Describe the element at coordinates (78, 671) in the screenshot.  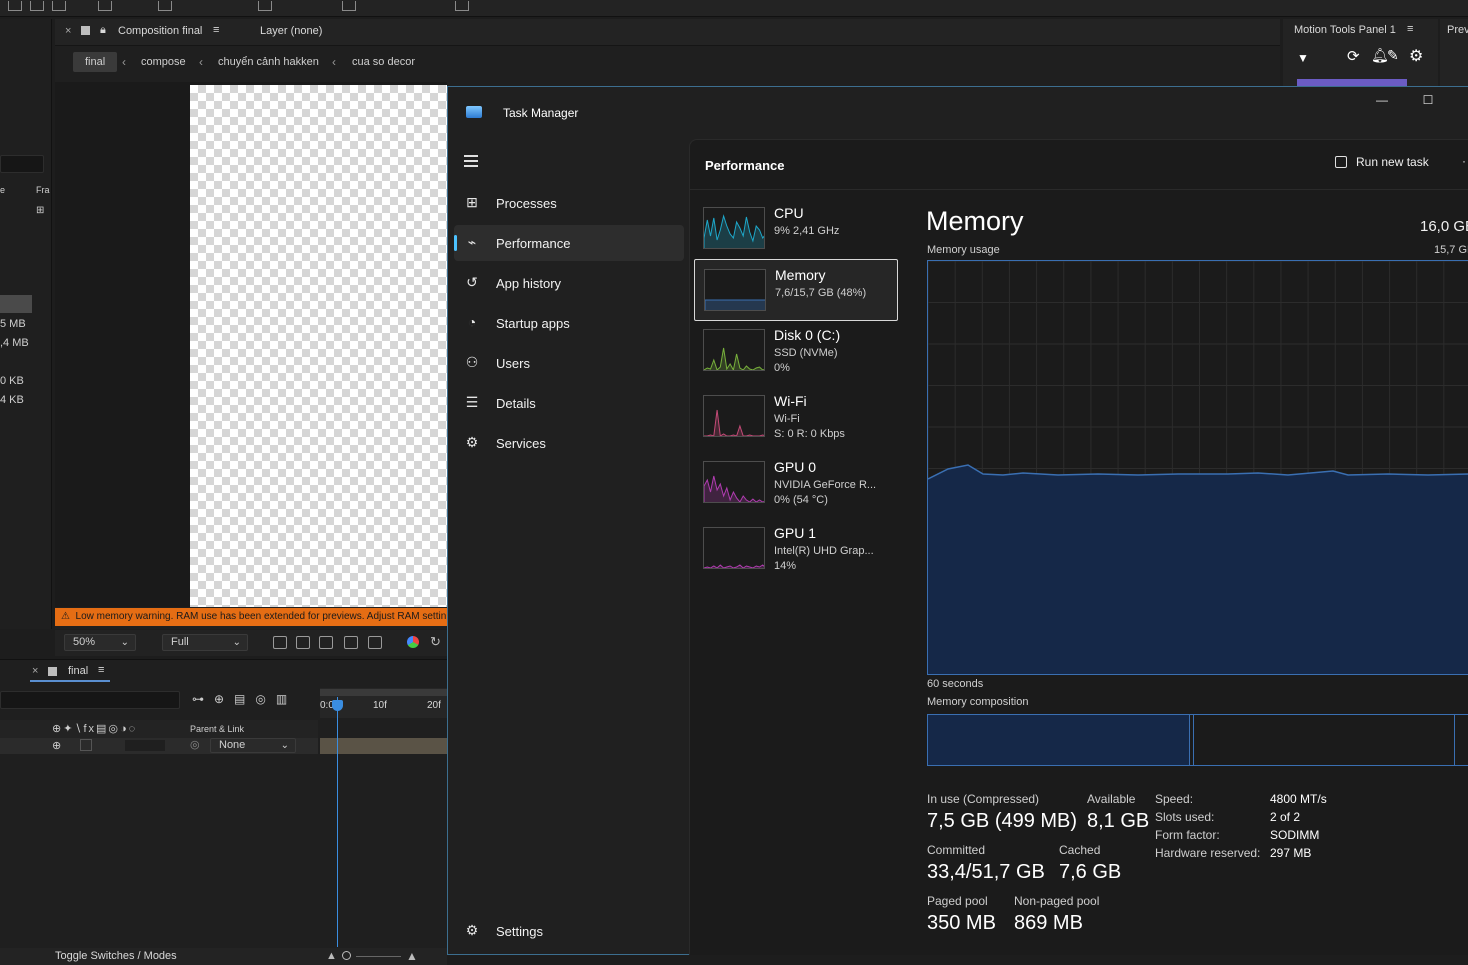
I see `timeline-tab-label: final` at that location.